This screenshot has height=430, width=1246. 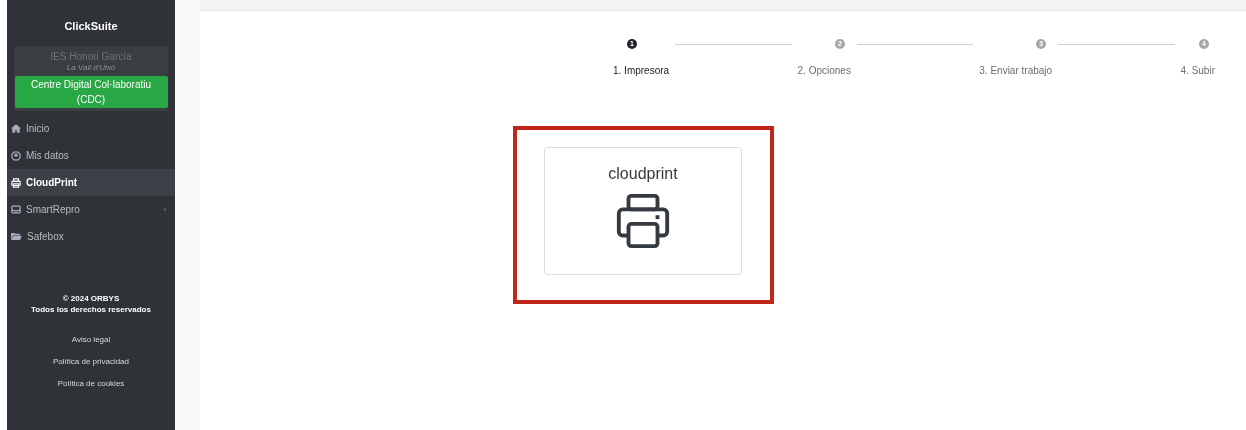 I want to click on footer-link: Política de cookies, so click(x=91, y=384).